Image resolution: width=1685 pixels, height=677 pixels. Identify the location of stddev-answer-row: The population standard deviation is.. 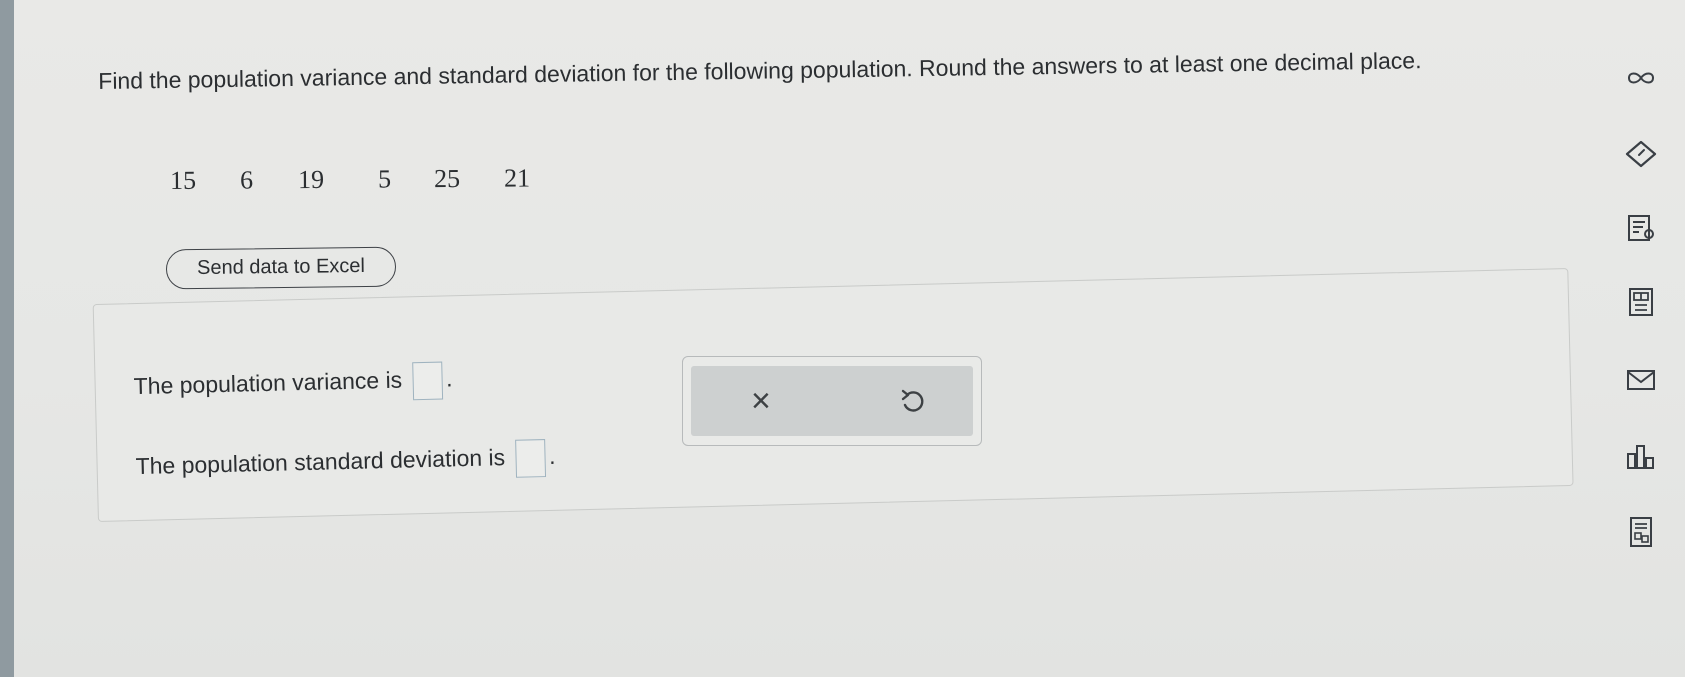
(345, 463).